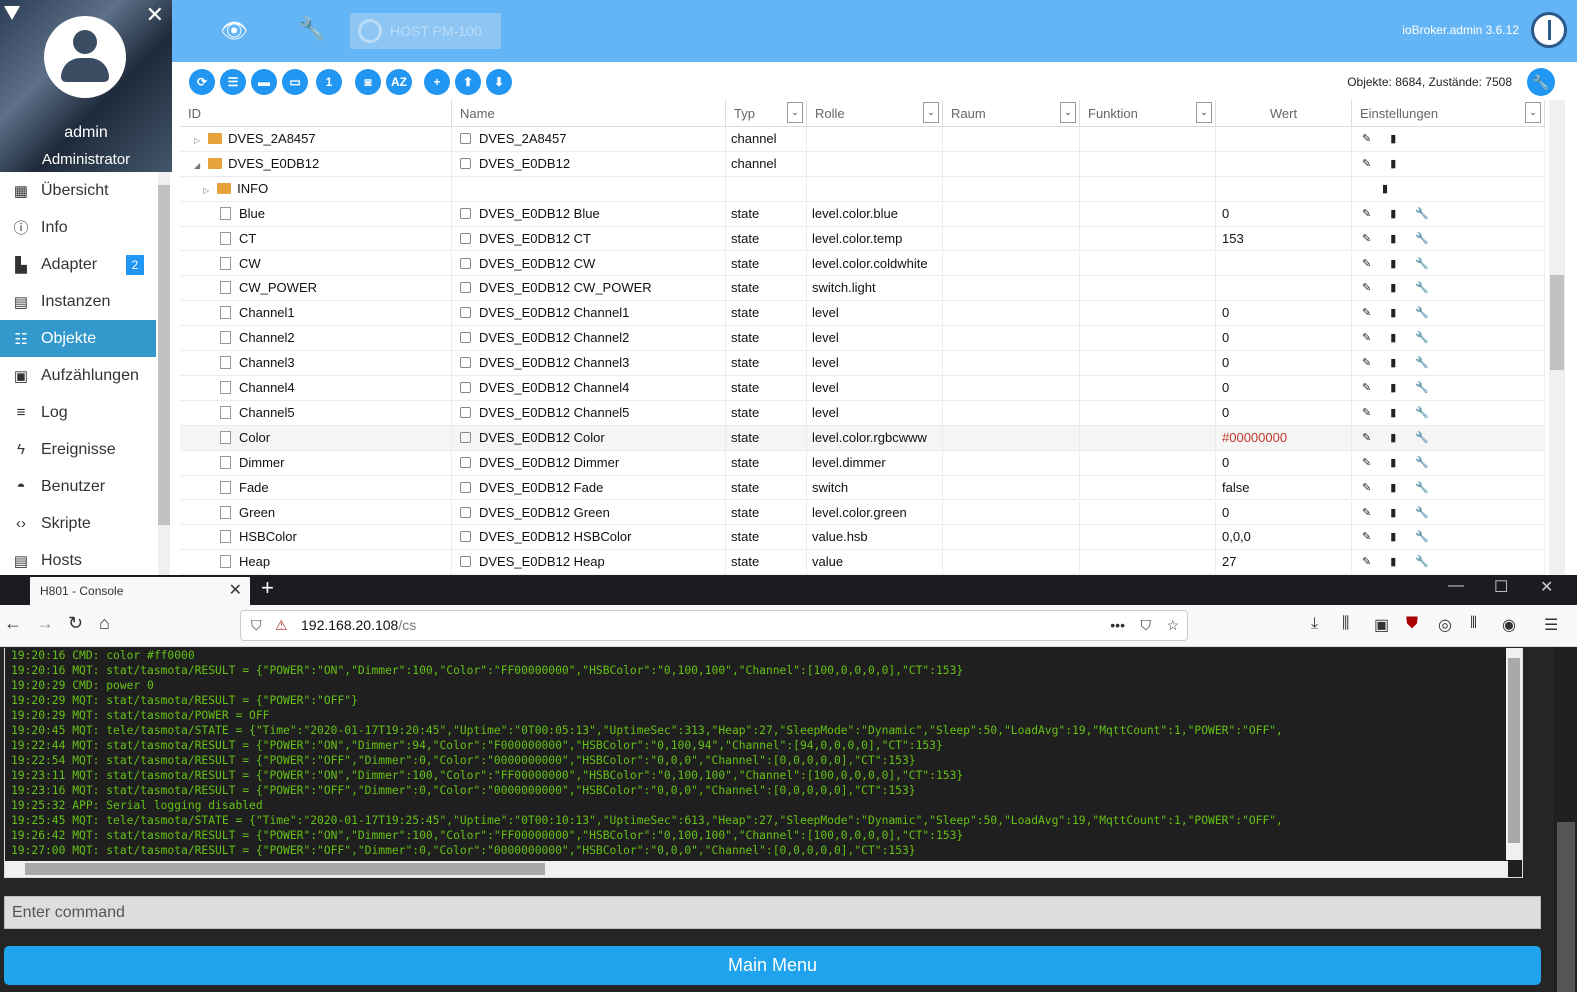 This screenshot has width=1577, height=992. Describe the element at coordinates (267, 588) in the screenshot. I see `new-tab-icon: +` at that location.